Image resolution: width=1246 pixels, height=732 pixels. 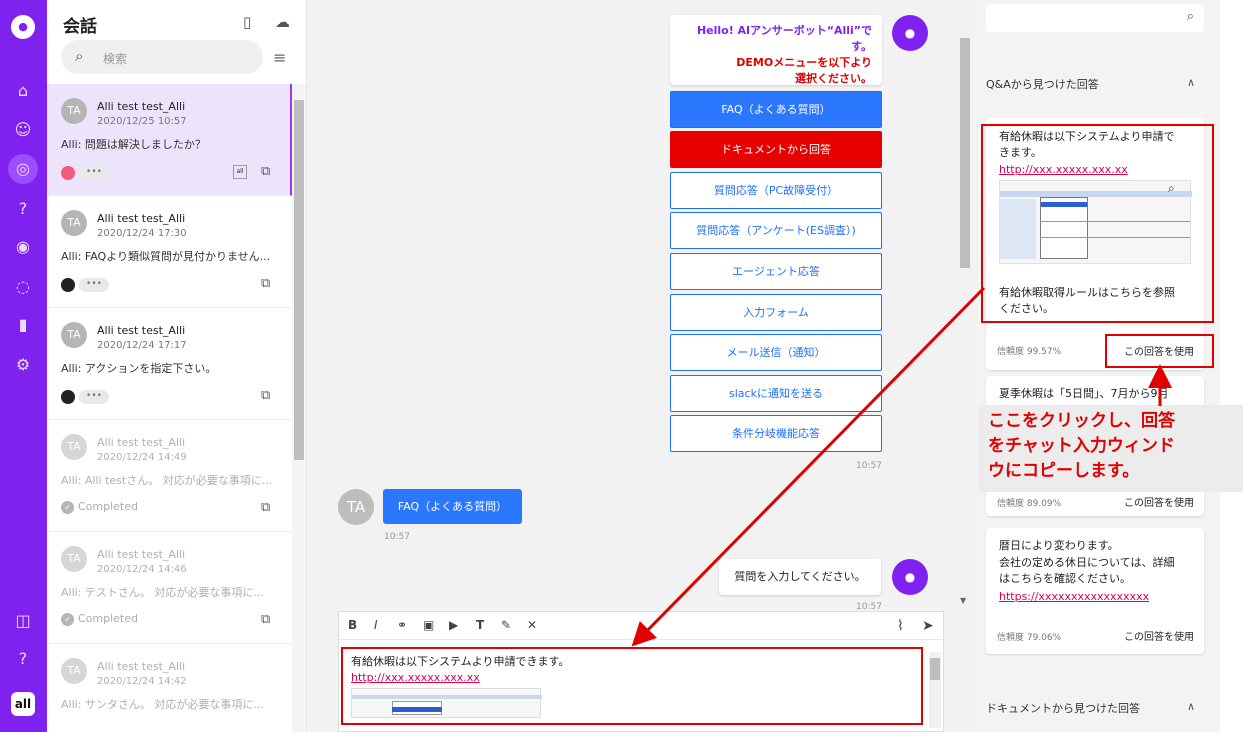 What do you see at coordinates (776, 393) in the screenshot?
I see `menu-slack-button: slackに通知を送る` at bounding box center [776, 393].